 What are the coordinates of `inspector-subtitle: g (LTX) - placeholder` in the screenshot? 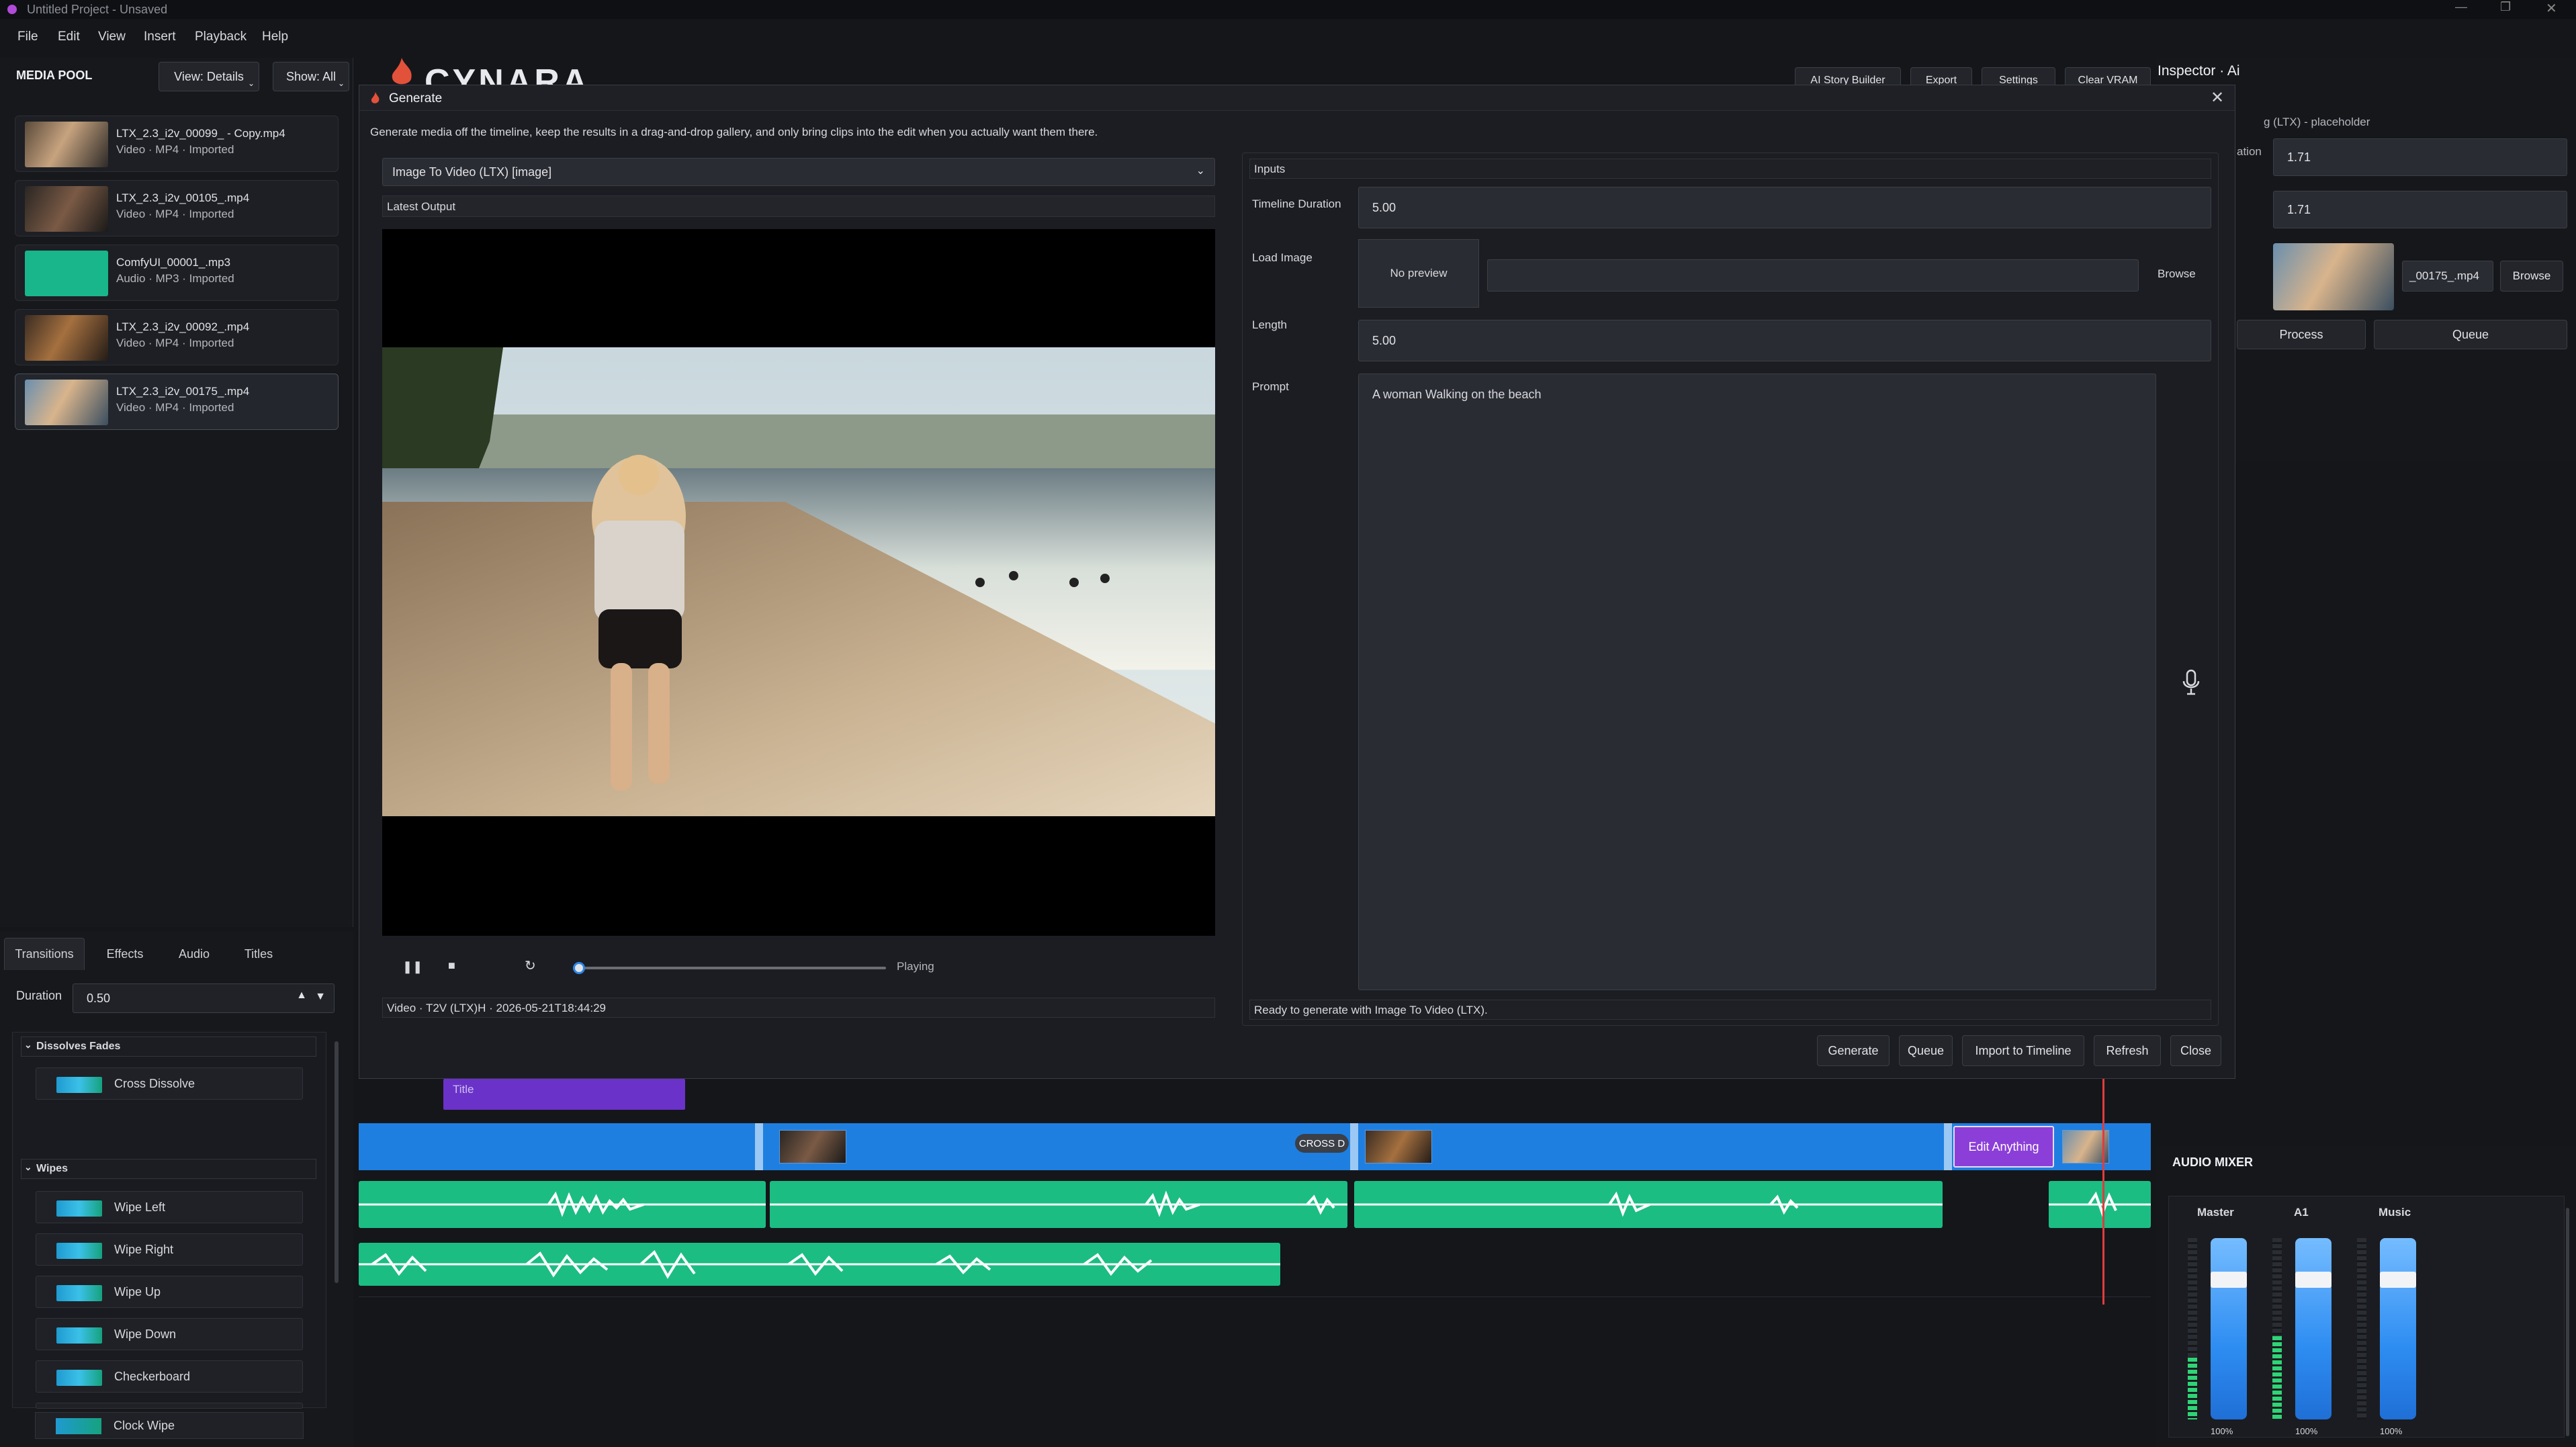 It's located at (2317, 122).